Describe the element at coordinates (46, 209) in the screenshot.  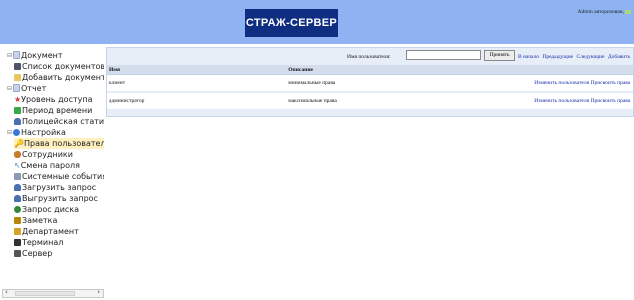
I see `sidebar-item-disk-request: Запрос диска` at that location.